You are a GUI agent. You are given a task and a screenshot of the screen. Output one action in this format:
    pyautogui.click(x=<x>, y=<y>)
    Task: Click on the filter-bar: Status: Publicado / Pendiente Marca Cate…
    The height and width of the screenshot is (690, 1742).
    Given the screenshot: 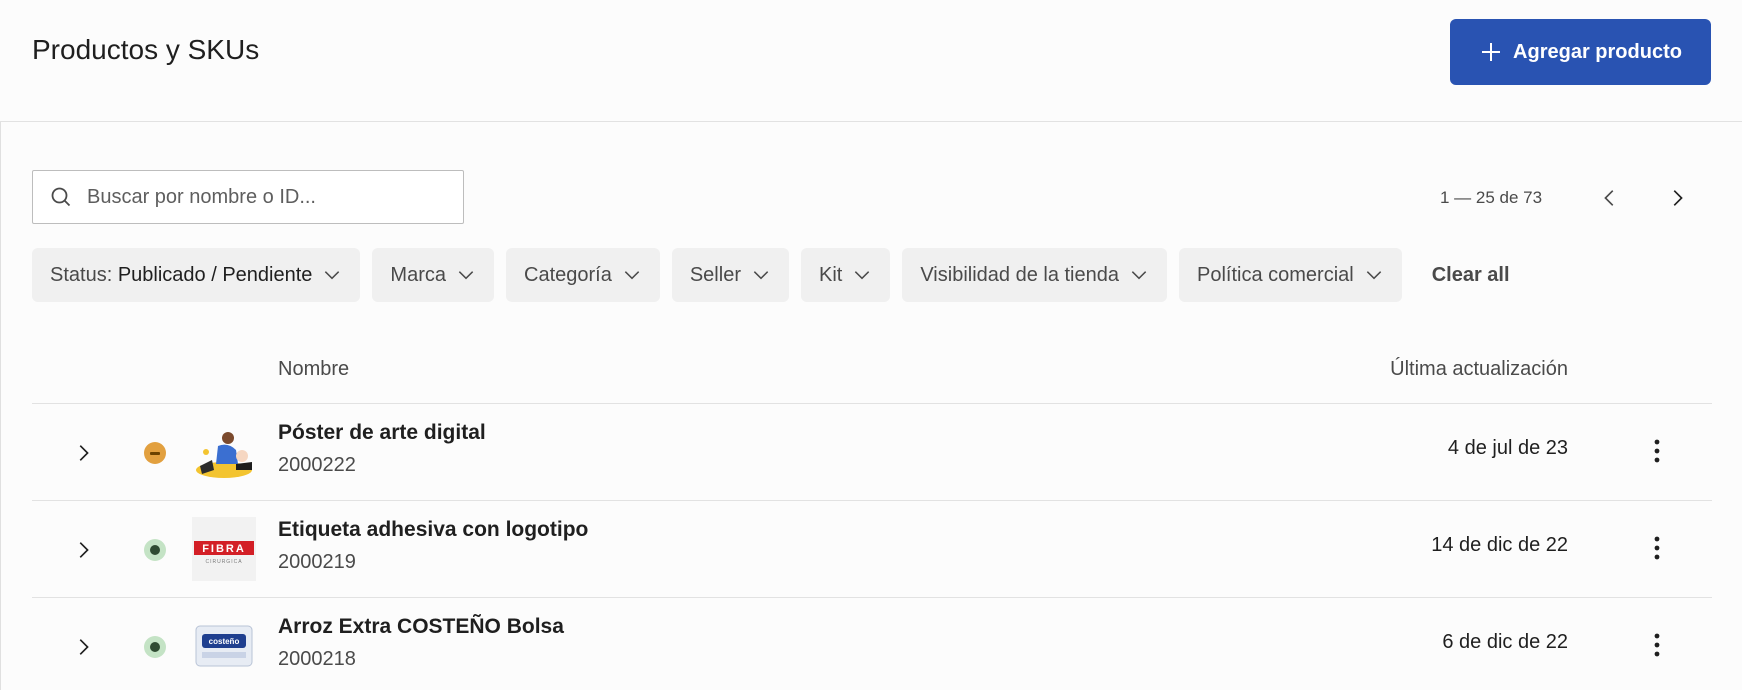 What is the action you would take?
    pyautogui.click(x=771, y=275)
    